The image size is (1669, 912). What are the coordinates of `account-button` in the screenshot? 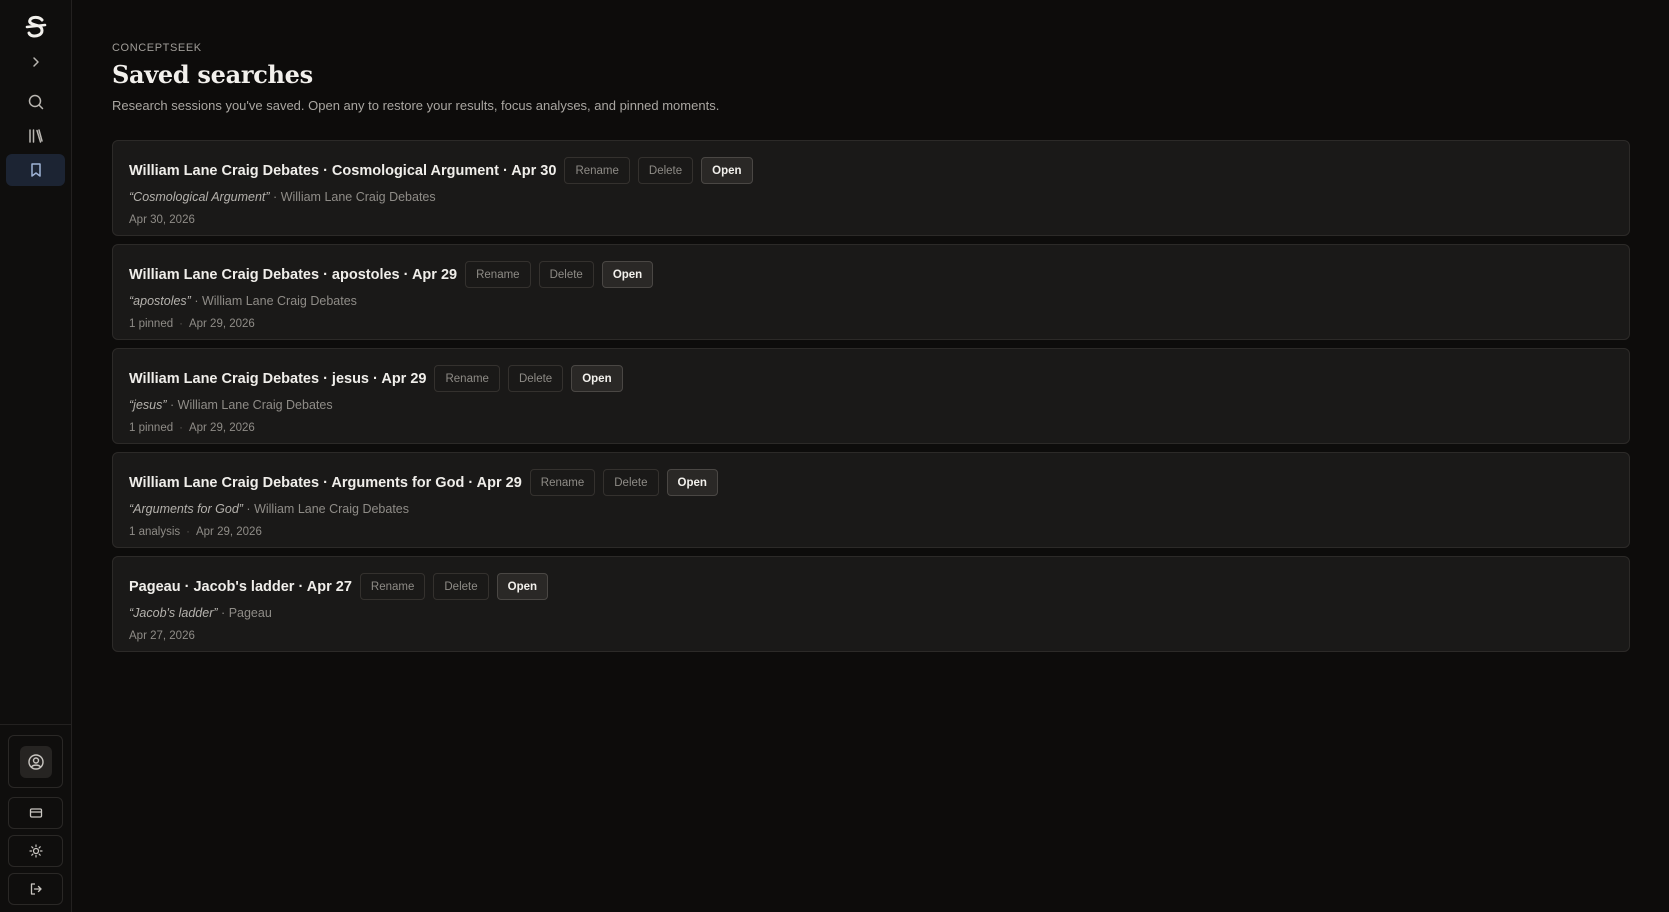 It's located at (35, 761).